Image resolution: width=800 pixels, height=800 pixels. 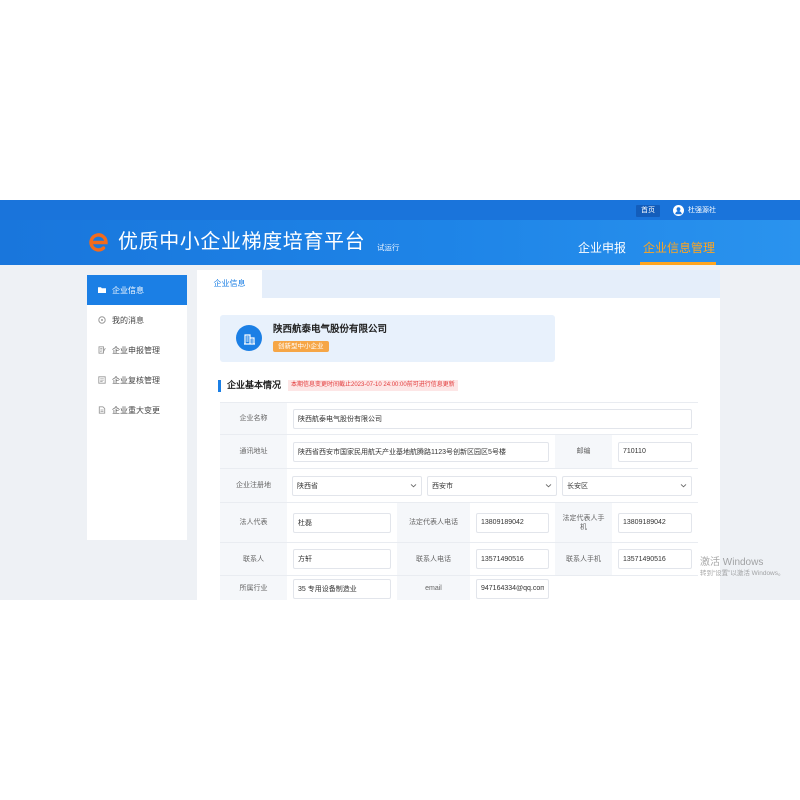 I want to click on contact-cell, so click(x=342, y=559).